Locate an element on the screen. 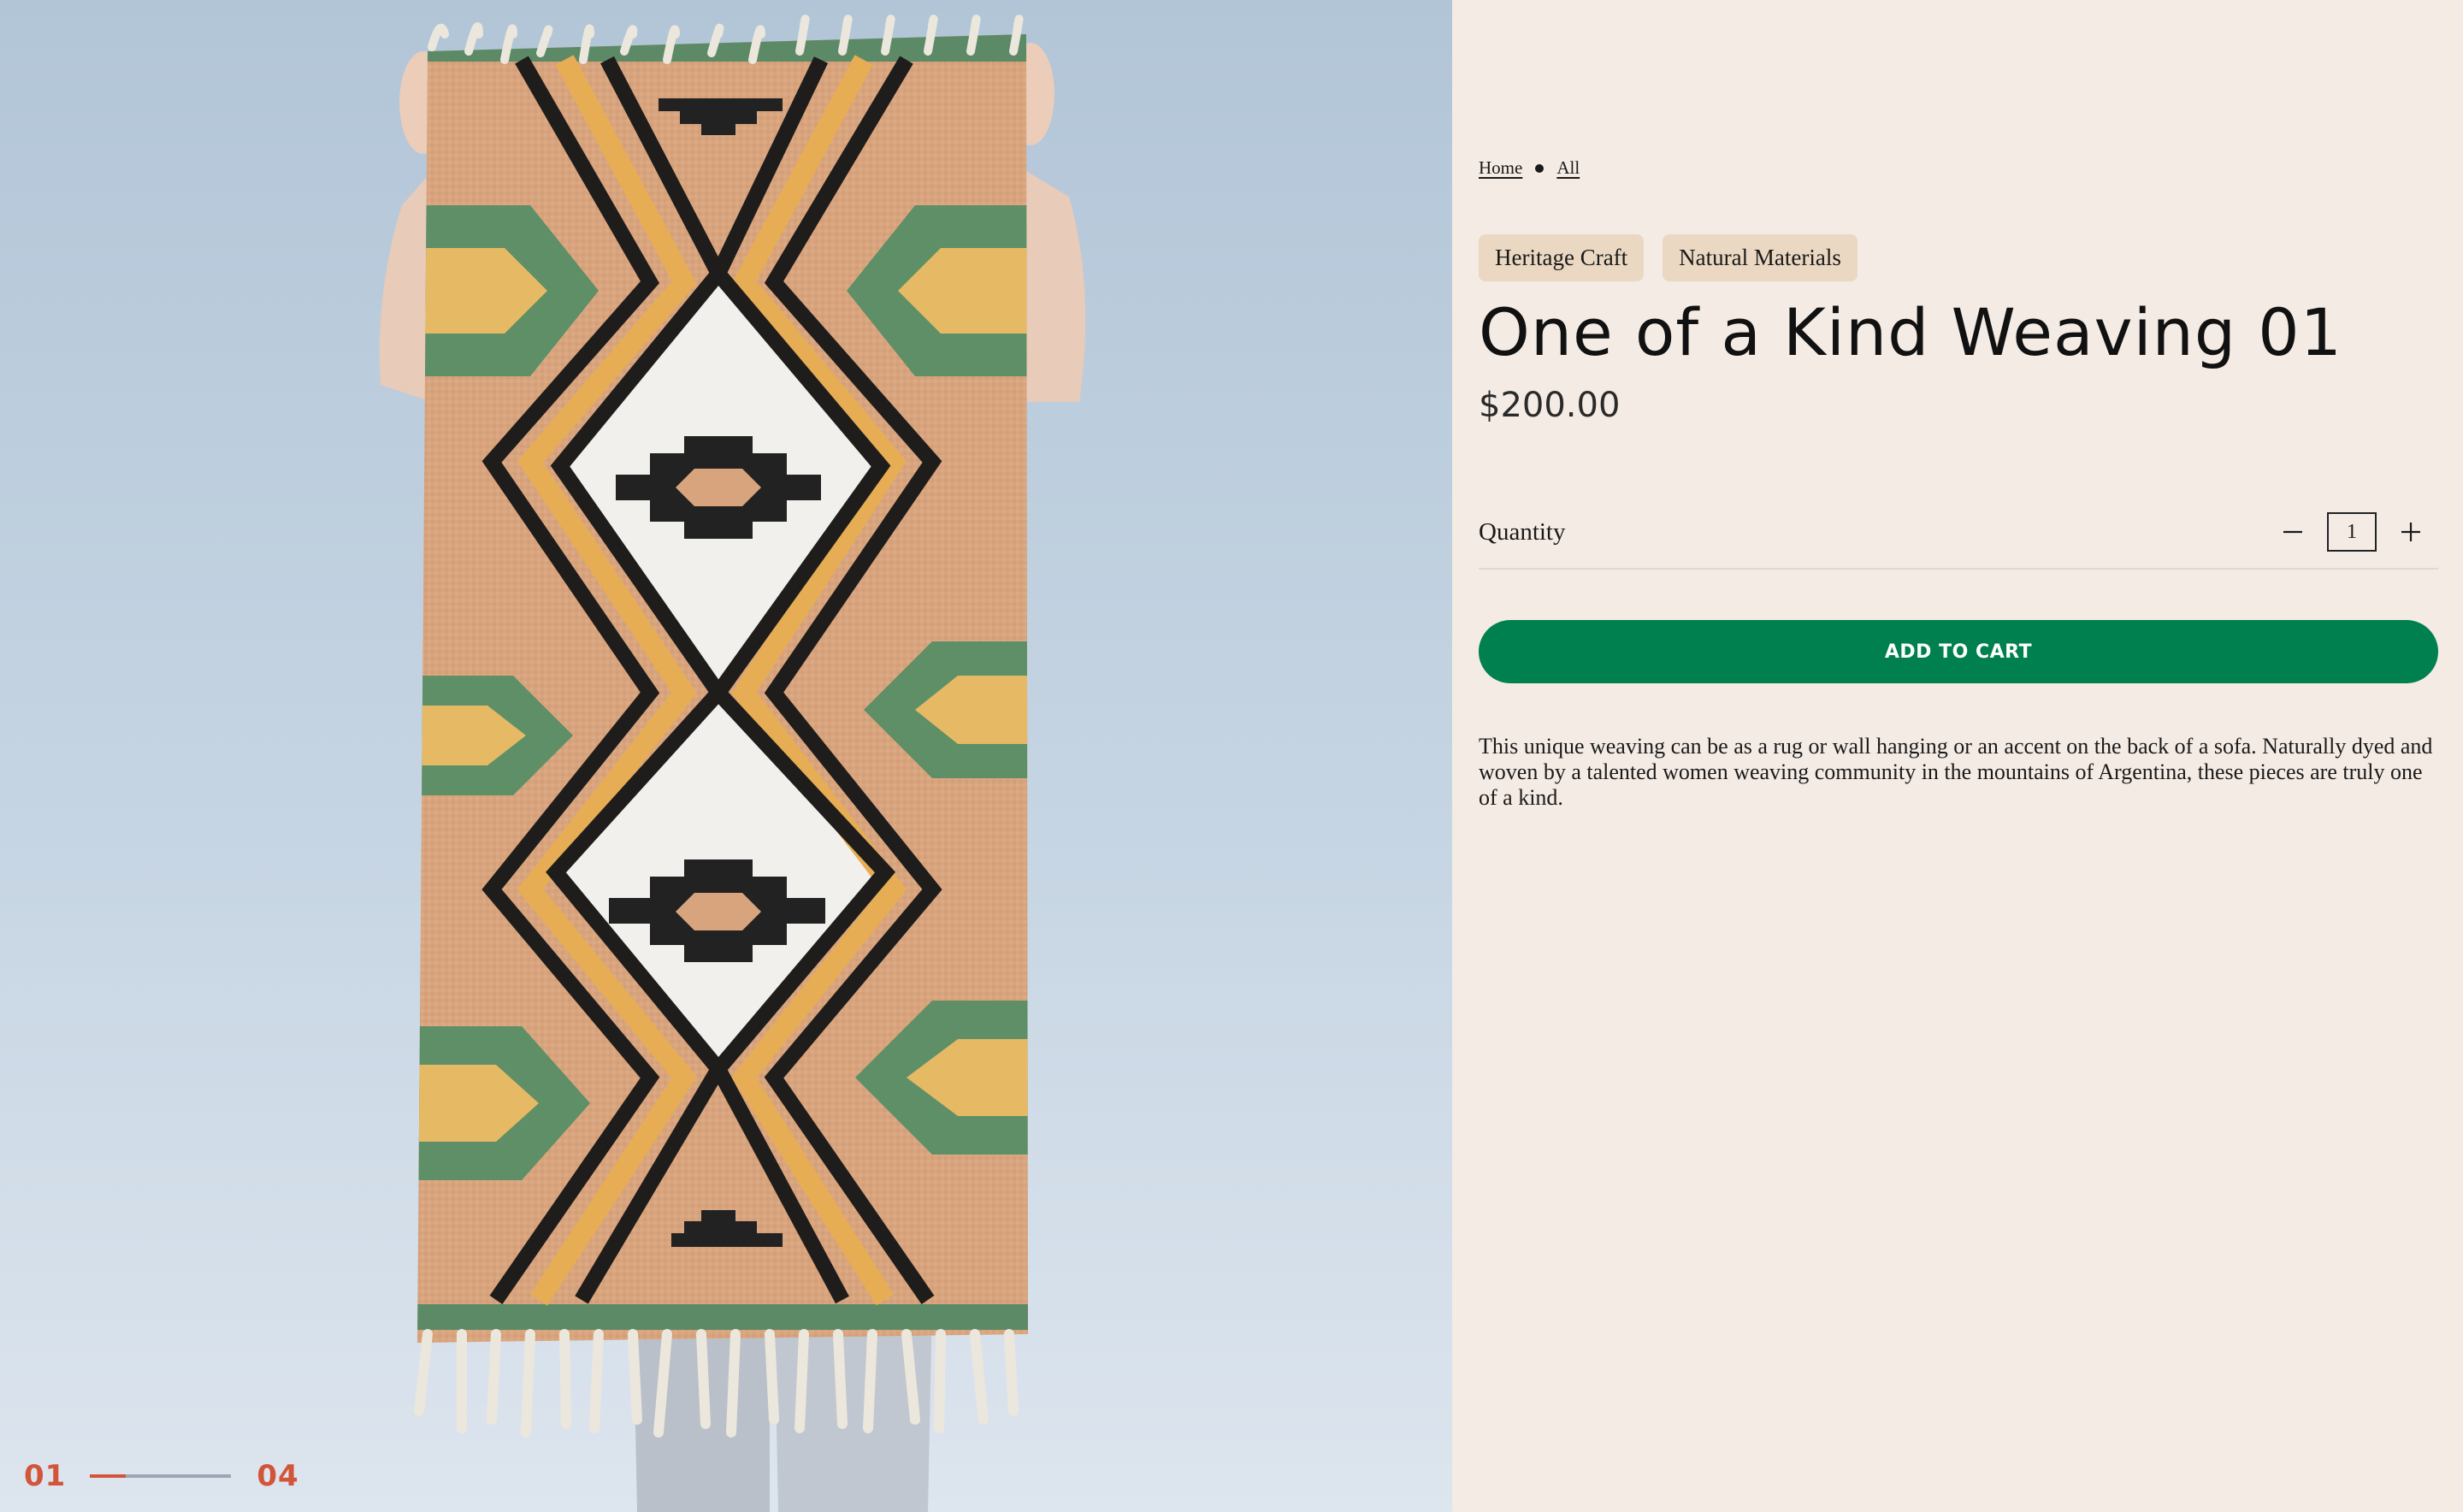  breadcrumb: Home All is located at coordinates (1529, 168).